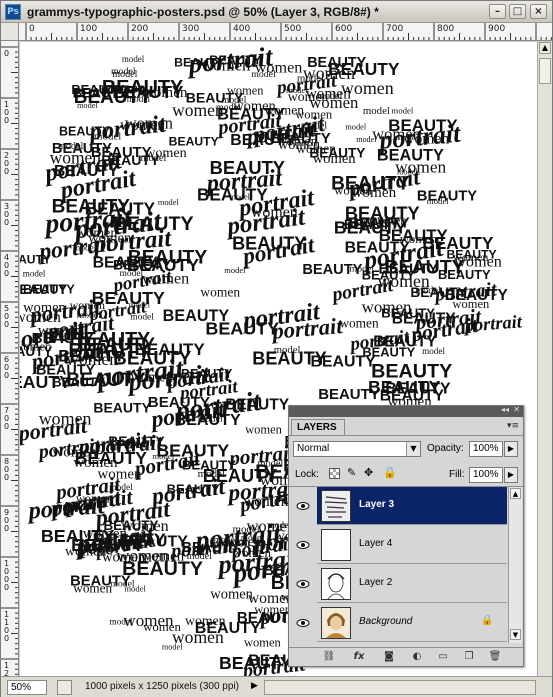 The image size is (553, 697). What do you see at coordinates (486, 475) in the screenshot?
I see `fill-field: 100%` at bounding box center [486, 475].